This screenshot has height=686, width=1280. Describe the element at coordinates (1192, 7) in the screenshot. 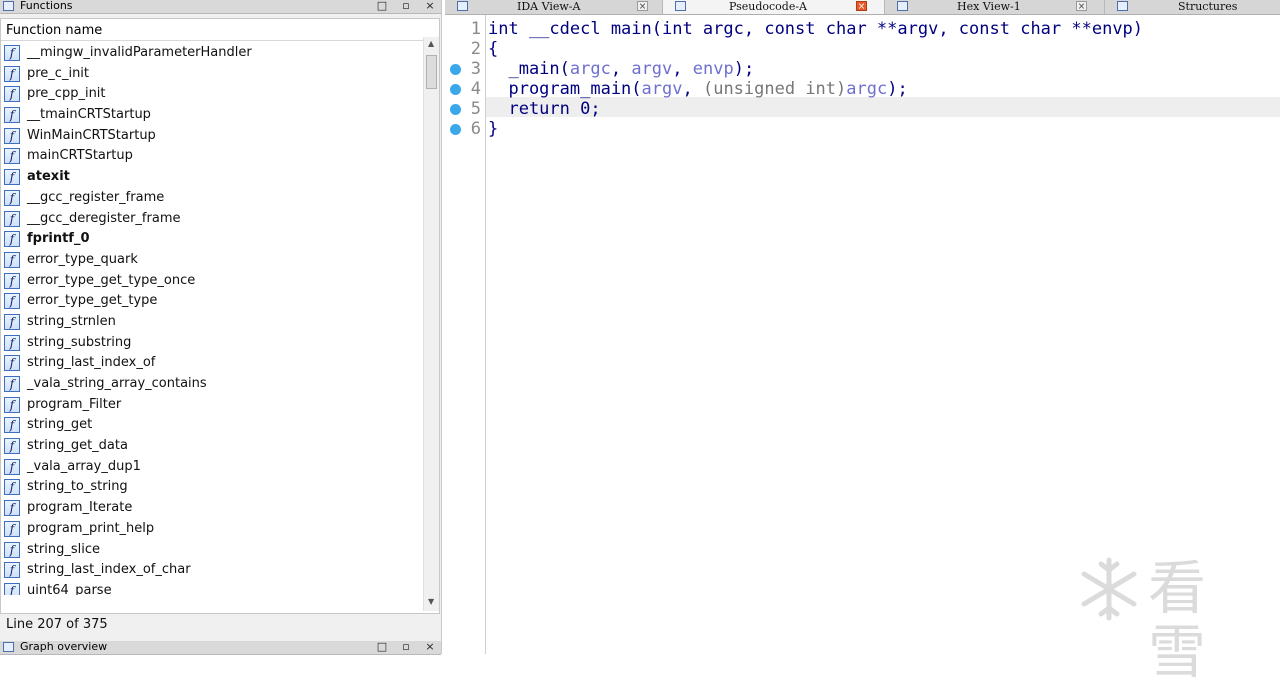

I see `tab-structures: Structures` at that location.